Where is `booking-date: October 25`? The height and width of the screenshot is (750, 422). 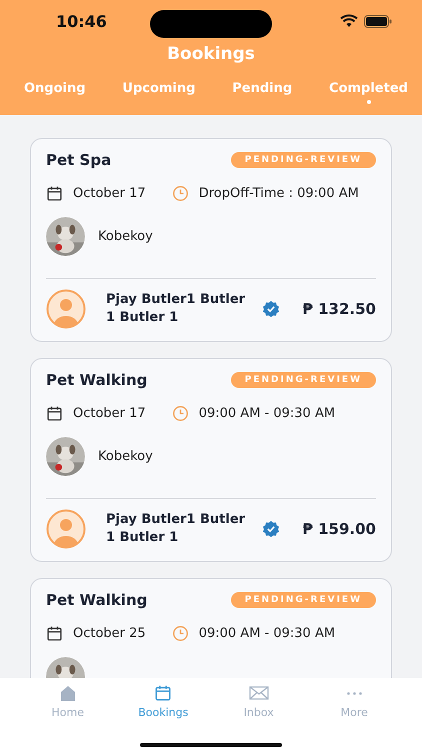
booking-date: October 25 is located at coordinates (109, 633).